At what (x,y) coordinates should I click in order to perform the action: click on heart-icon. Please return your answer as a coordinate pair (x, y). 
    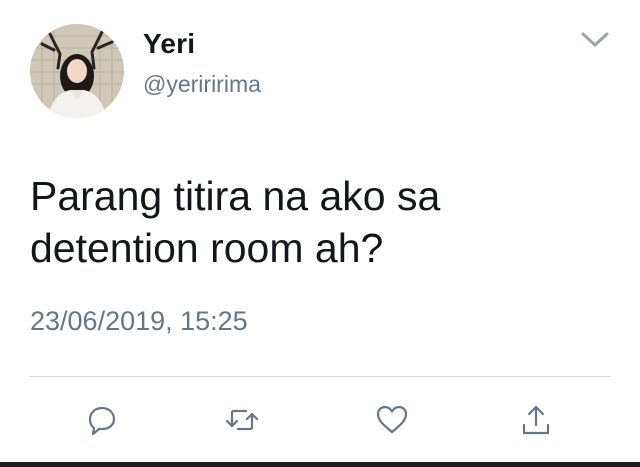
    Looking at the image, I should click on (392, 420).